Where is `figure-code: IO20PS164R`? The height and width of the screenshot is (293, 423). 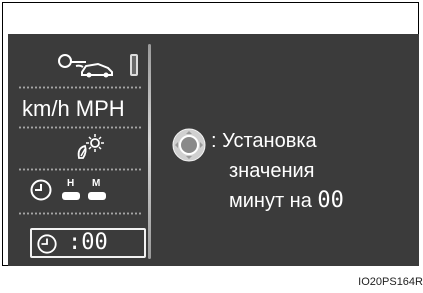 figure-code: IO20PS164R is located at coordinates (390, 282).